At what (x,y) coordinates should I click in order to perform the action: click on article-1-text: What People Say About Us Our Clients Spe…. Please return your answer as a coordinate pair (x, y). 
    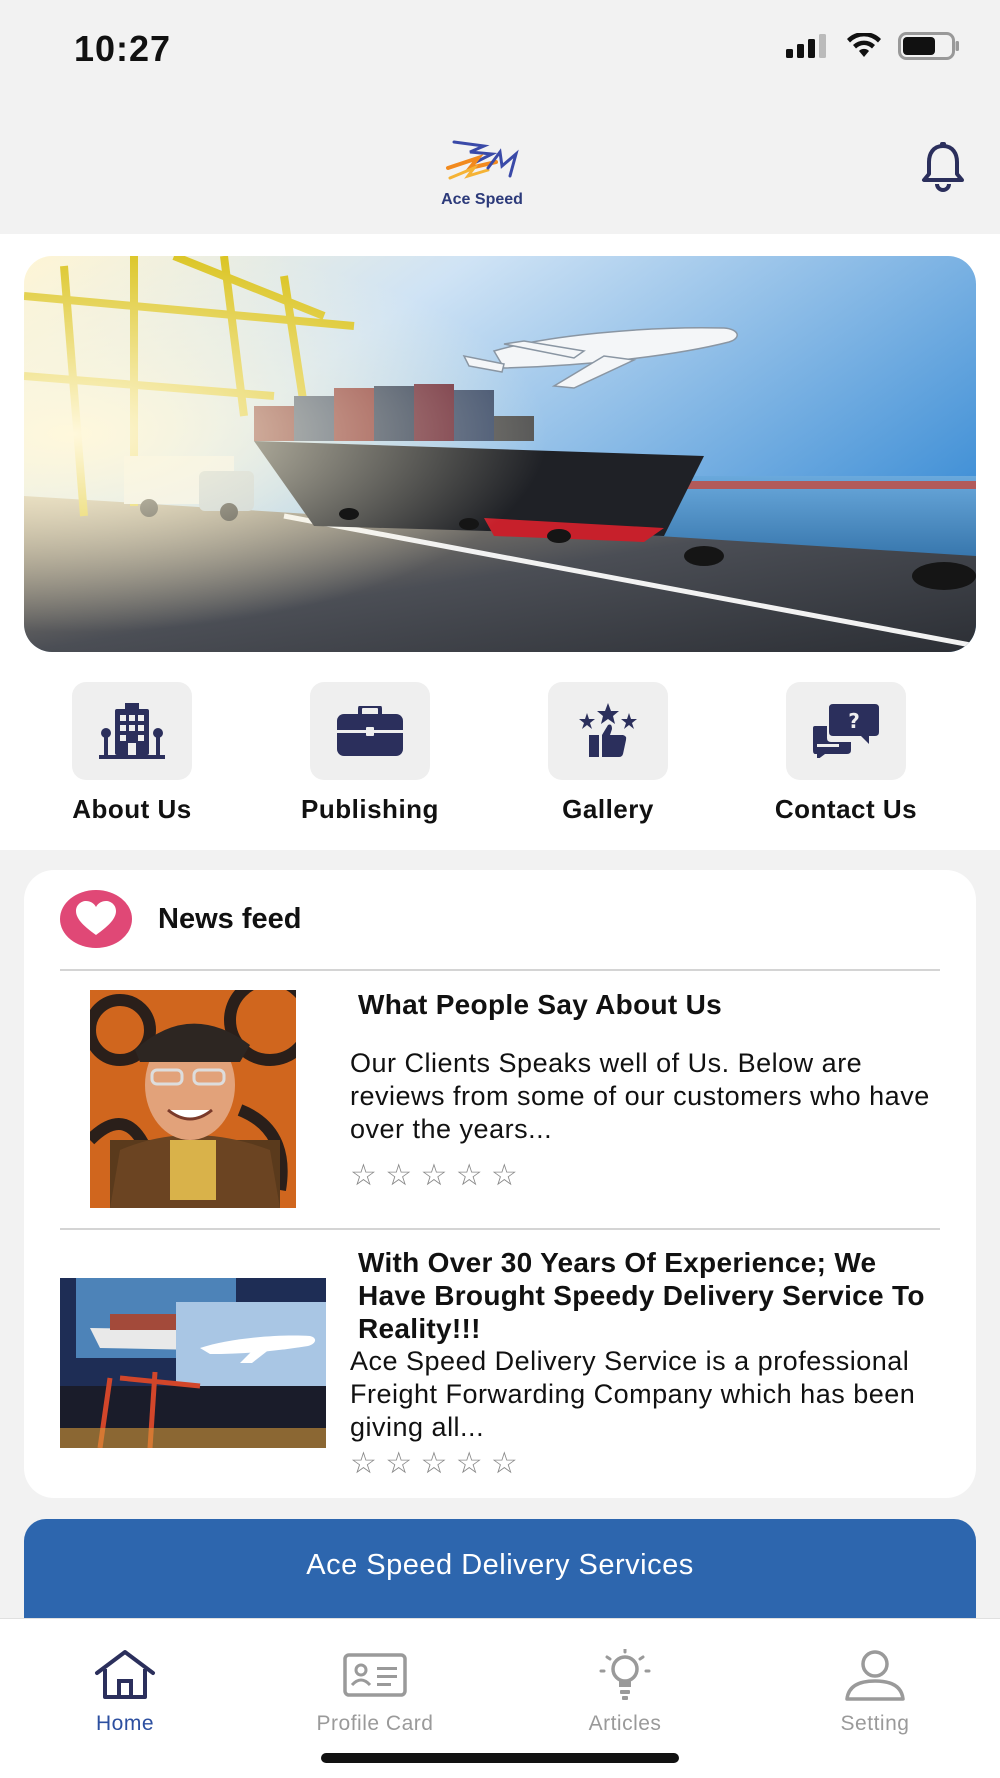
    Looking at the image, I should click on (650, 1090).